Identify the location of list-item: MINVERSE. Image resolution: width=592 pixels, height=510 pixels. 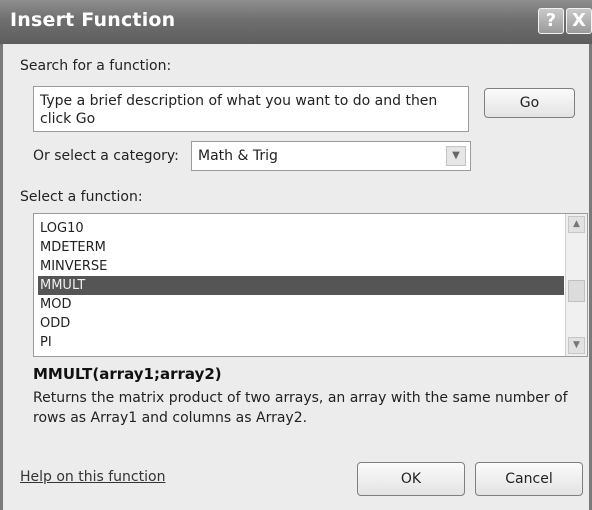
(301, 266).